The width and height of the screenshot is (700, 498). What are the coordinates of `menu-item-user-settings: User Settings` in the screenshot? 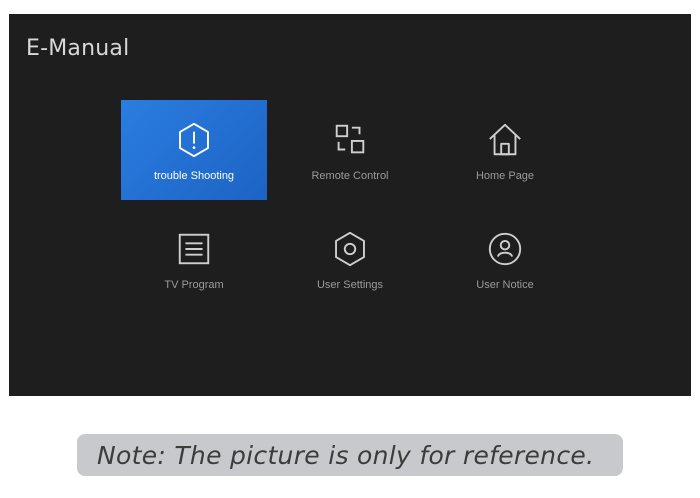 It's located at (350, 259).